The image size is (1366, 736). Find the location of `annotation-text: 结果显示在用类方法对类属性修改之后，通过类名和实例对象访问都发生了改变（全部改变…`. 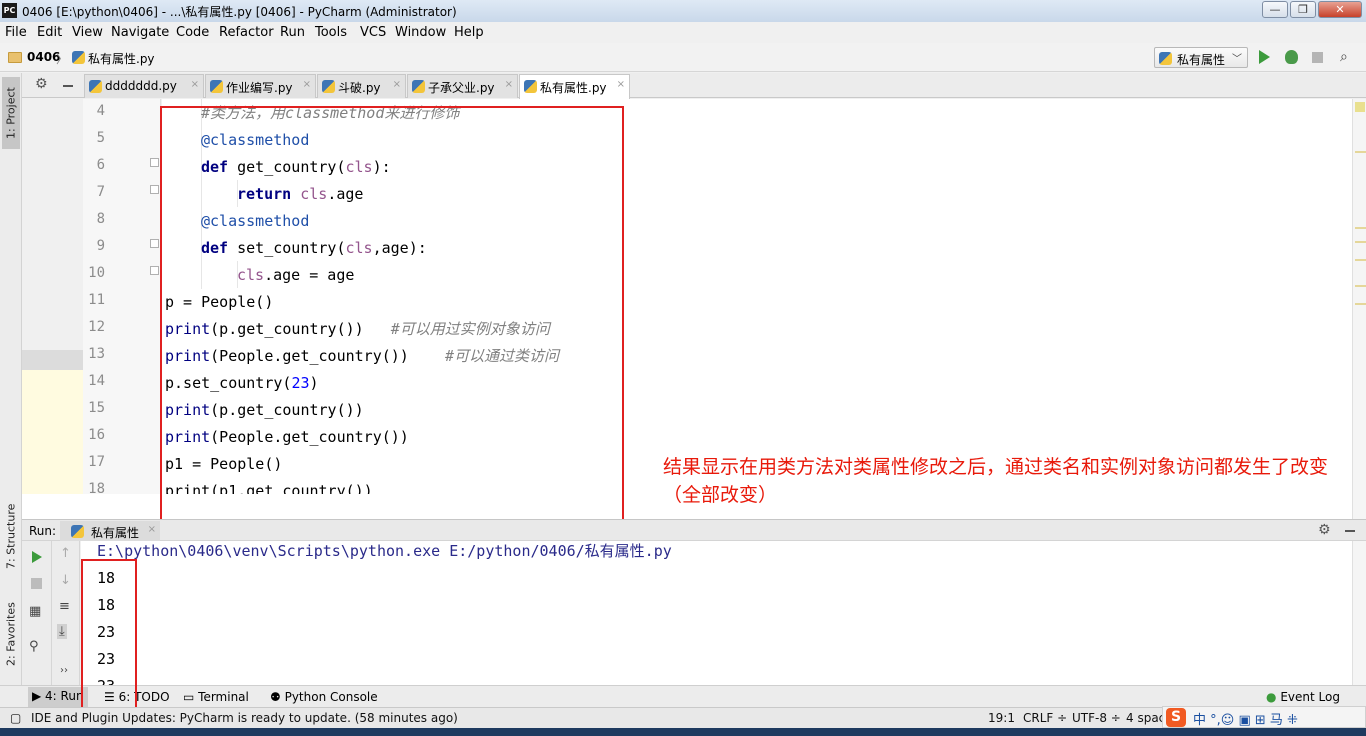

annotation-text: 结果显示在用类方法对类属性修改之后，通过类名和实例对象访问都发生了改变（全部改变… is located at coordinates (996, 481).